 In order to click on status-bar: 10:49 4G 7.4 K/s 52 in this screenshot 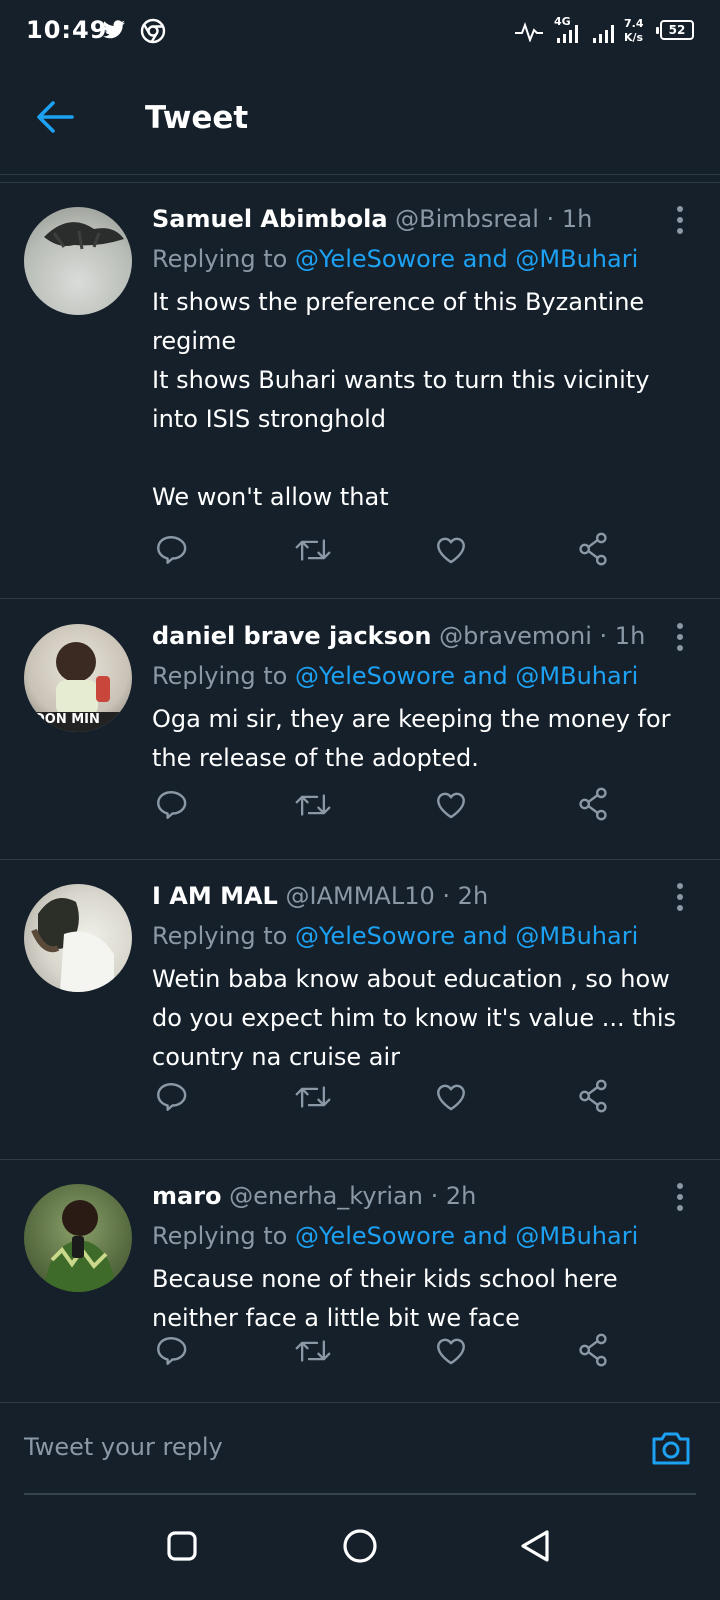, I will do `click(360, 32)`.